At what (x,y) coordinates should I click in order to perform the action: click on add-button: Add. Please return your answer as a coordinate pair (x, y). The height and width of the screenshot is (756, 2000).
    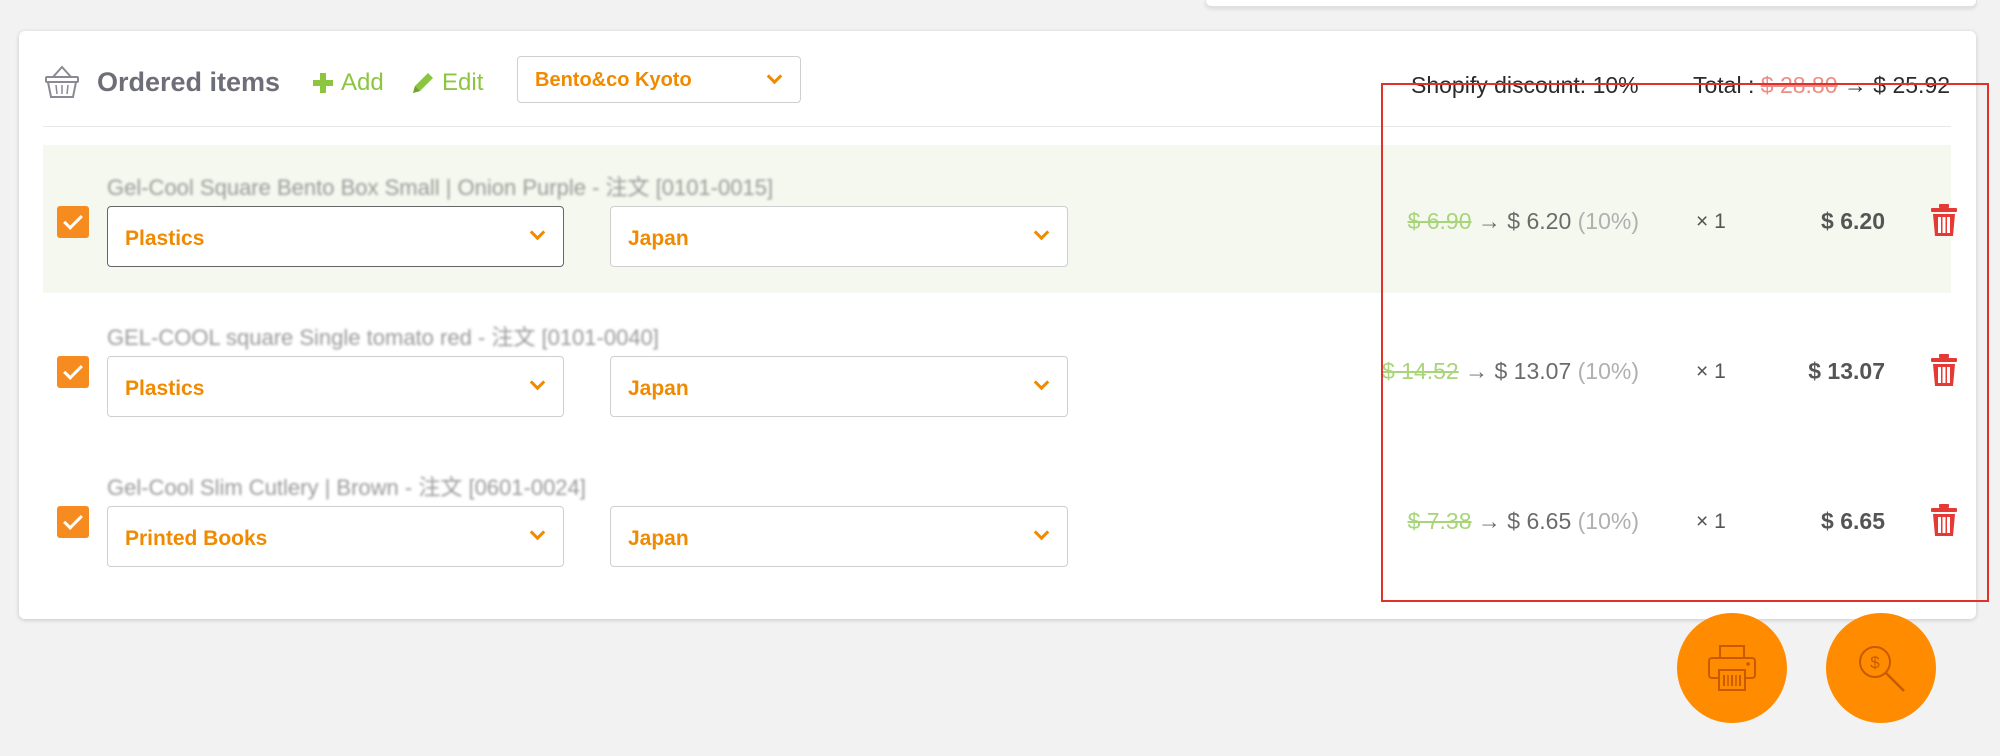
    Looking at the image, I should click on (347, 83).